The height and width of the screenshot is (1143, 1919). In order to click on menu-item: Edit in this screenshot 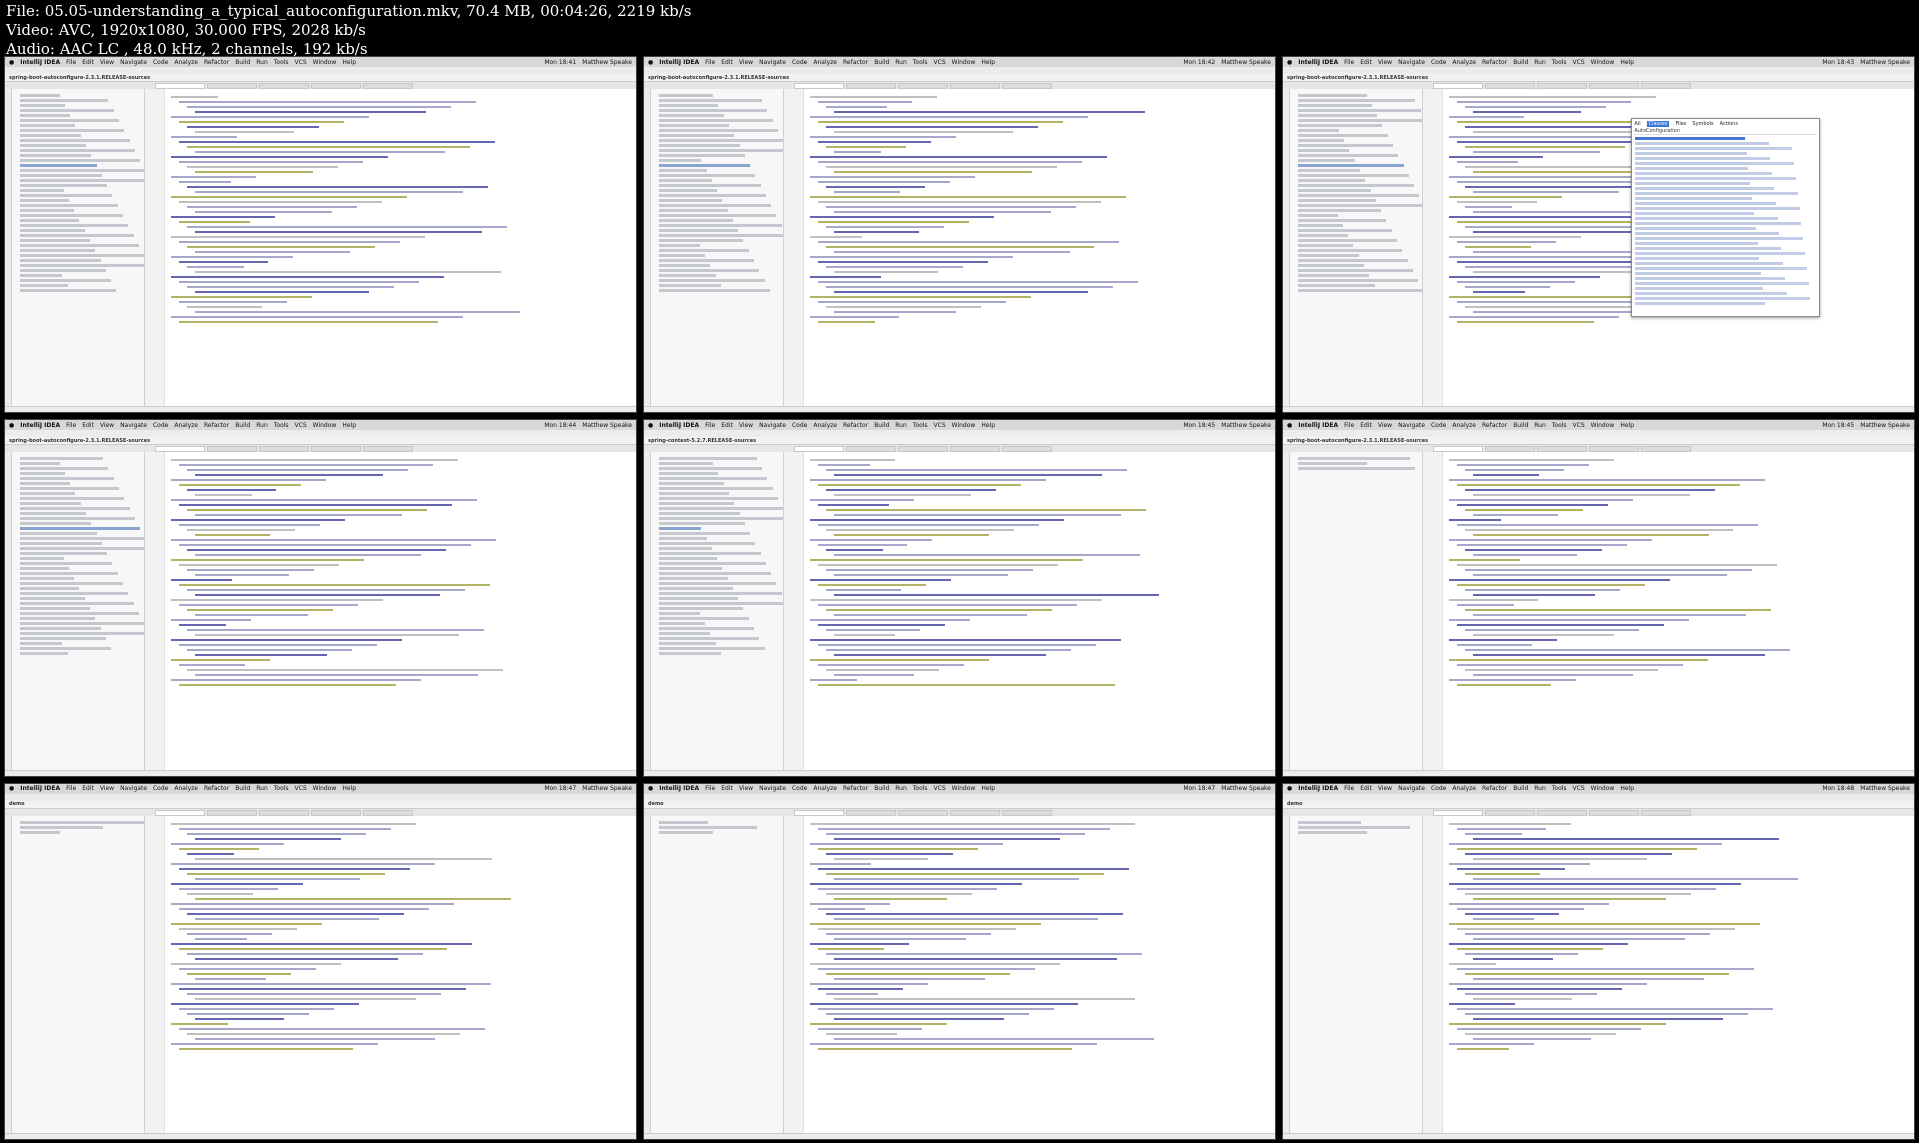, I will do `click(727, 425)`.